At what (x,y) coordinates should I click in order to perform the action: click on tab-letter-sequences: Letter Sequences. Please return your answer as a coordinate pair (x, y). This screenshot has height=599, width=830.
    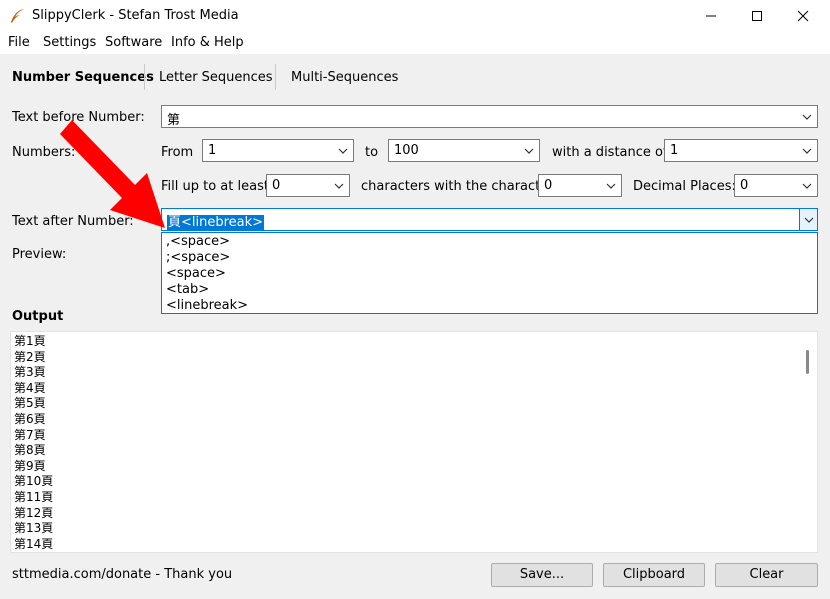
    Looking at the image, I should click on (216, 77).